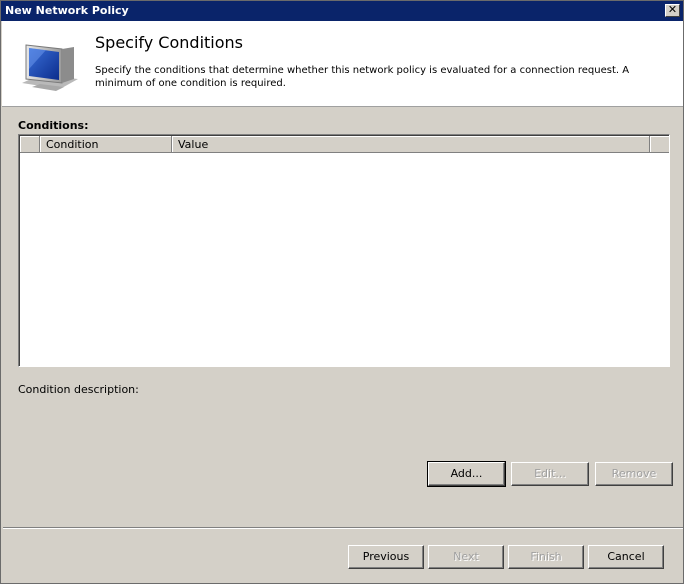 This screenshot has height=584, width=684. I want to click on close-icon: ✕, so click(672, 9).